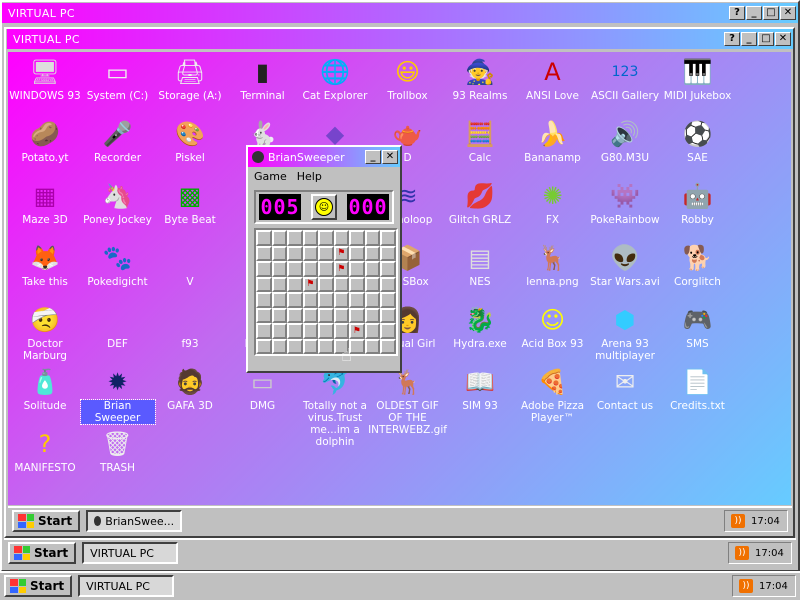 The width and height of the screenshot is (800, 600). I want to click on desktop-icon-oldest-gif: 🦌 OLDEST GIF OF THE INTERWEBZ.gif, so click(407, 401).